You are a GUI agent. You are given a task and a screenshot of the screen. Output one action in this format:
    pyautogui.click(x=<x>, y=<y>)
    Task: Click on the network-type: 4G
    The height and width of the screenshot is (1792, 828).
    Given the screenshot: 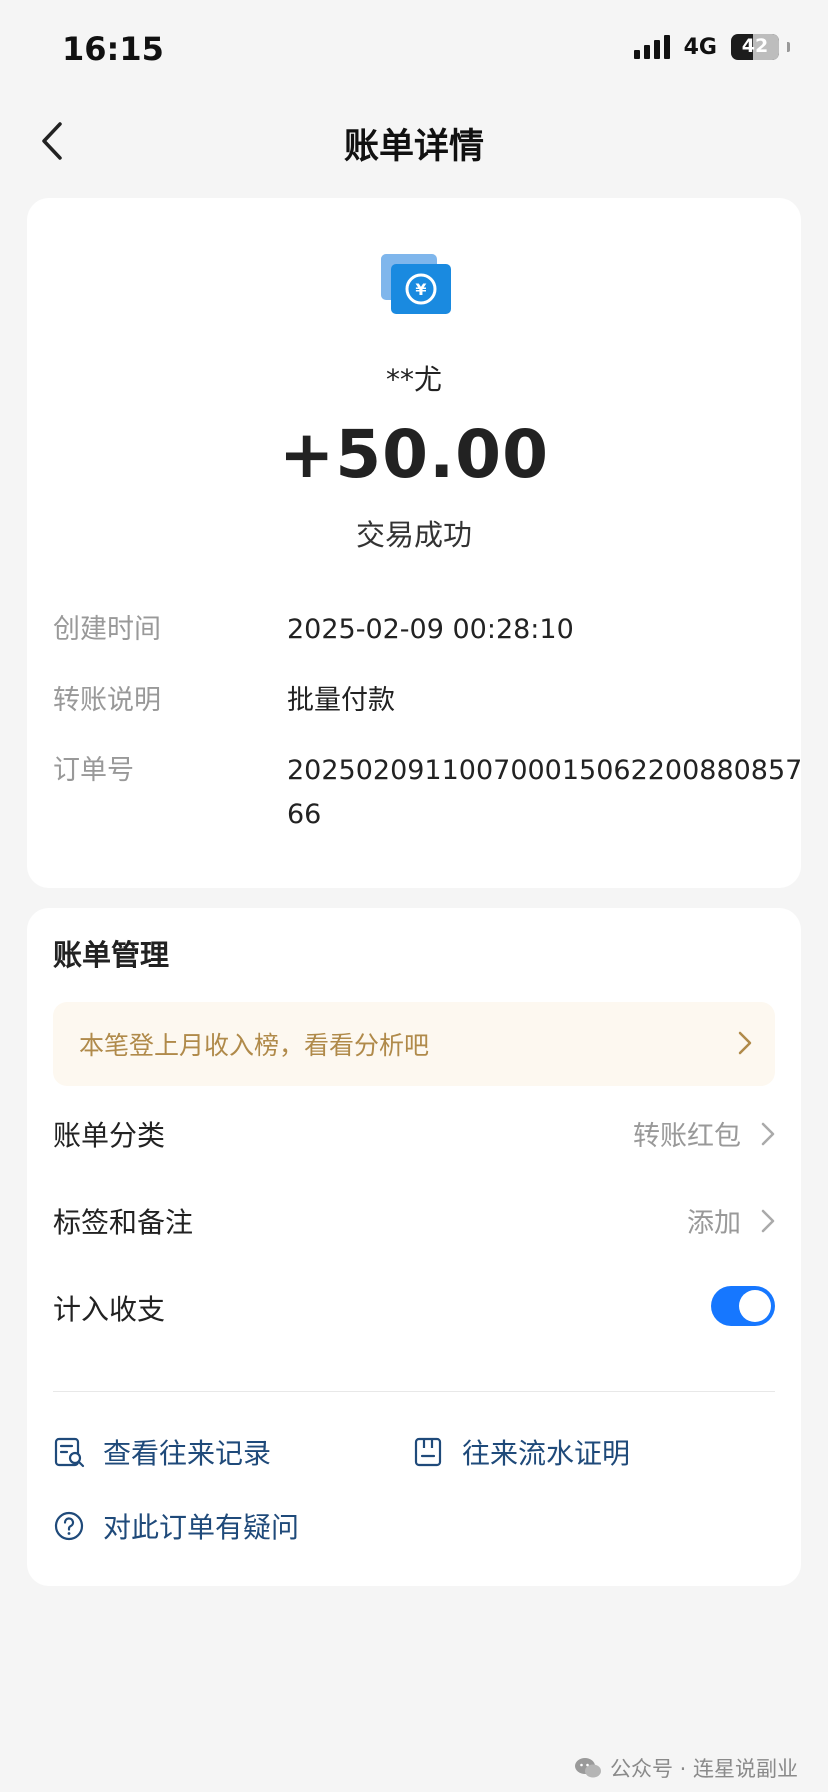 What is the action you would take?
    pyautogui.click(x=700, y=47)
    